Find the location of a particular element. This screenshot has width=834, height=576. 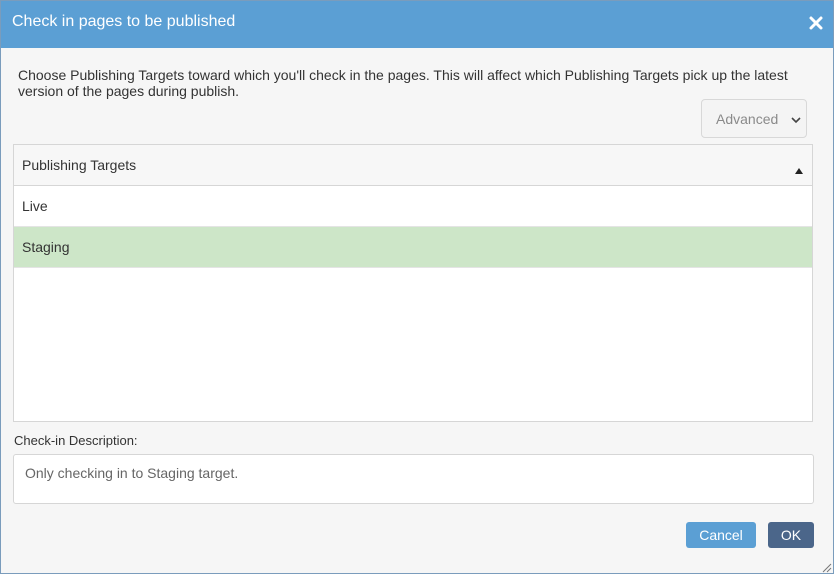

description-label: Check-in Description: is located at coordinates (76, 440).